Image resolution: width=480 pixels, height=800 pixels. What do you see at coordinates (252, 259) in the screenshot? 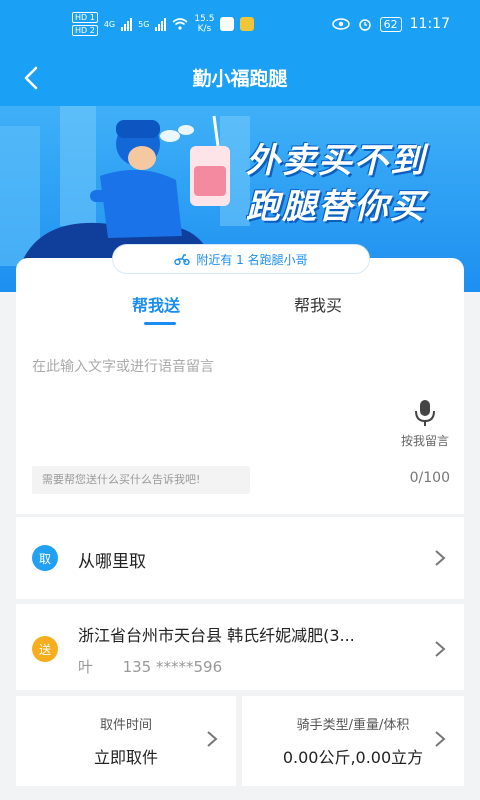
I see `nearby-riders-text: 附近有 1 名跑腿小哥` at bounding box center [252, 259].